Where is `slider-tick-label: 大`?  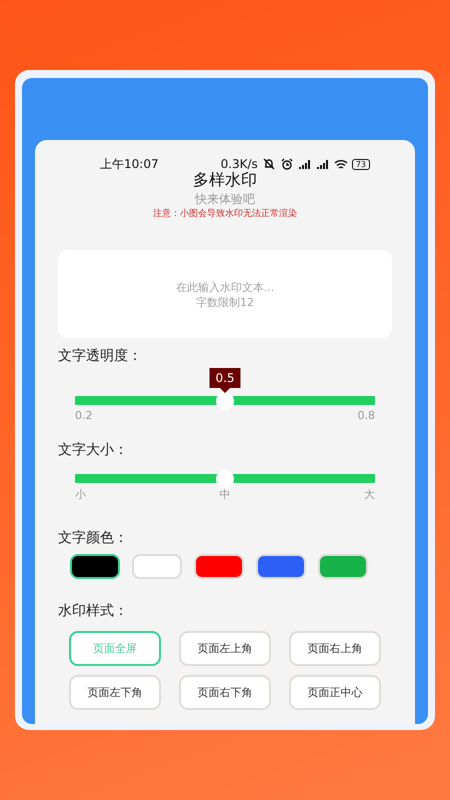 slider-tick-label: 大 is located at coordinates (369, 494).